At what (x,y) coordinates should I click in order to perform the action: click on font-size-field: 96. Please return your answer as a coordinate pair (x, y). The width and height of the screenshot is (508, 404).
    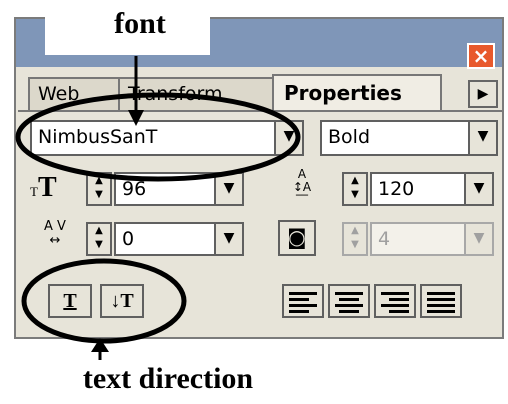
    Looking at the image, I should click on (166, 189).